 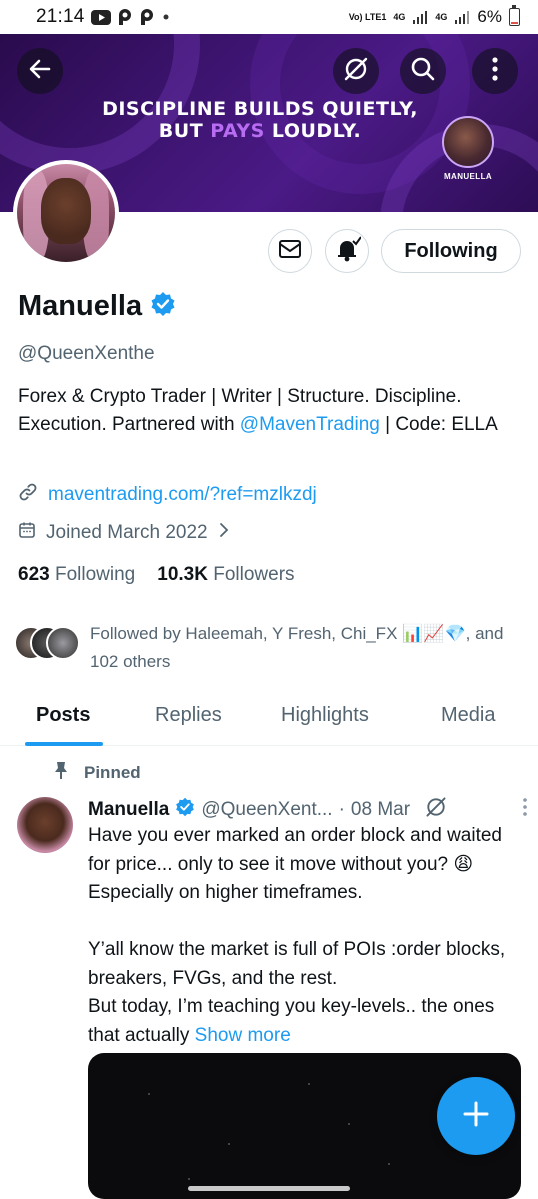 I want to click on calendar-icon, so click(x=27, y=533).